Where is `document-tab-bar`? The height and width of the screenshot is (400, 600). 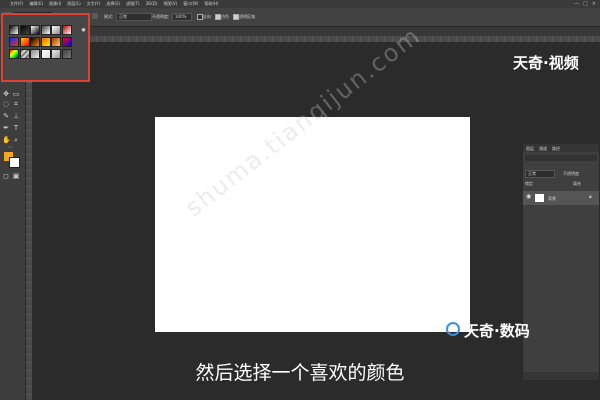
document-tab-bar is located at coordinates (300, 31).